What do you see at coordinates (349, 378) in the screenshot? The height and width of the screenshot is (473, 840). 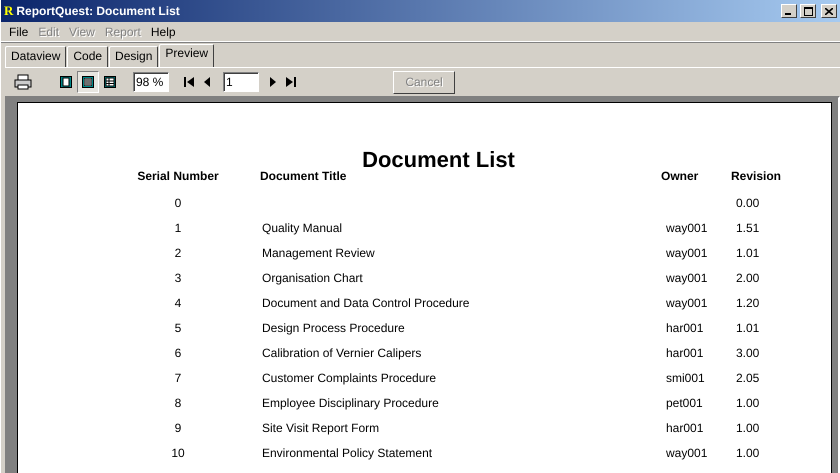 I see `table-cell: Customer Complaints Procedure` at bounding box center [349, 378].